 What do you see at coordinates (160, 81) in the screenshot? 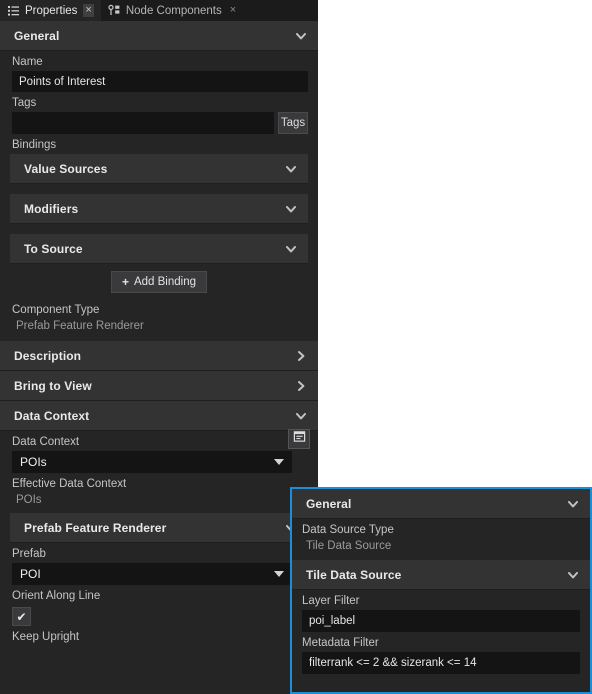
I see `name-input: Points of Interest` at bounding box center [160, 81].